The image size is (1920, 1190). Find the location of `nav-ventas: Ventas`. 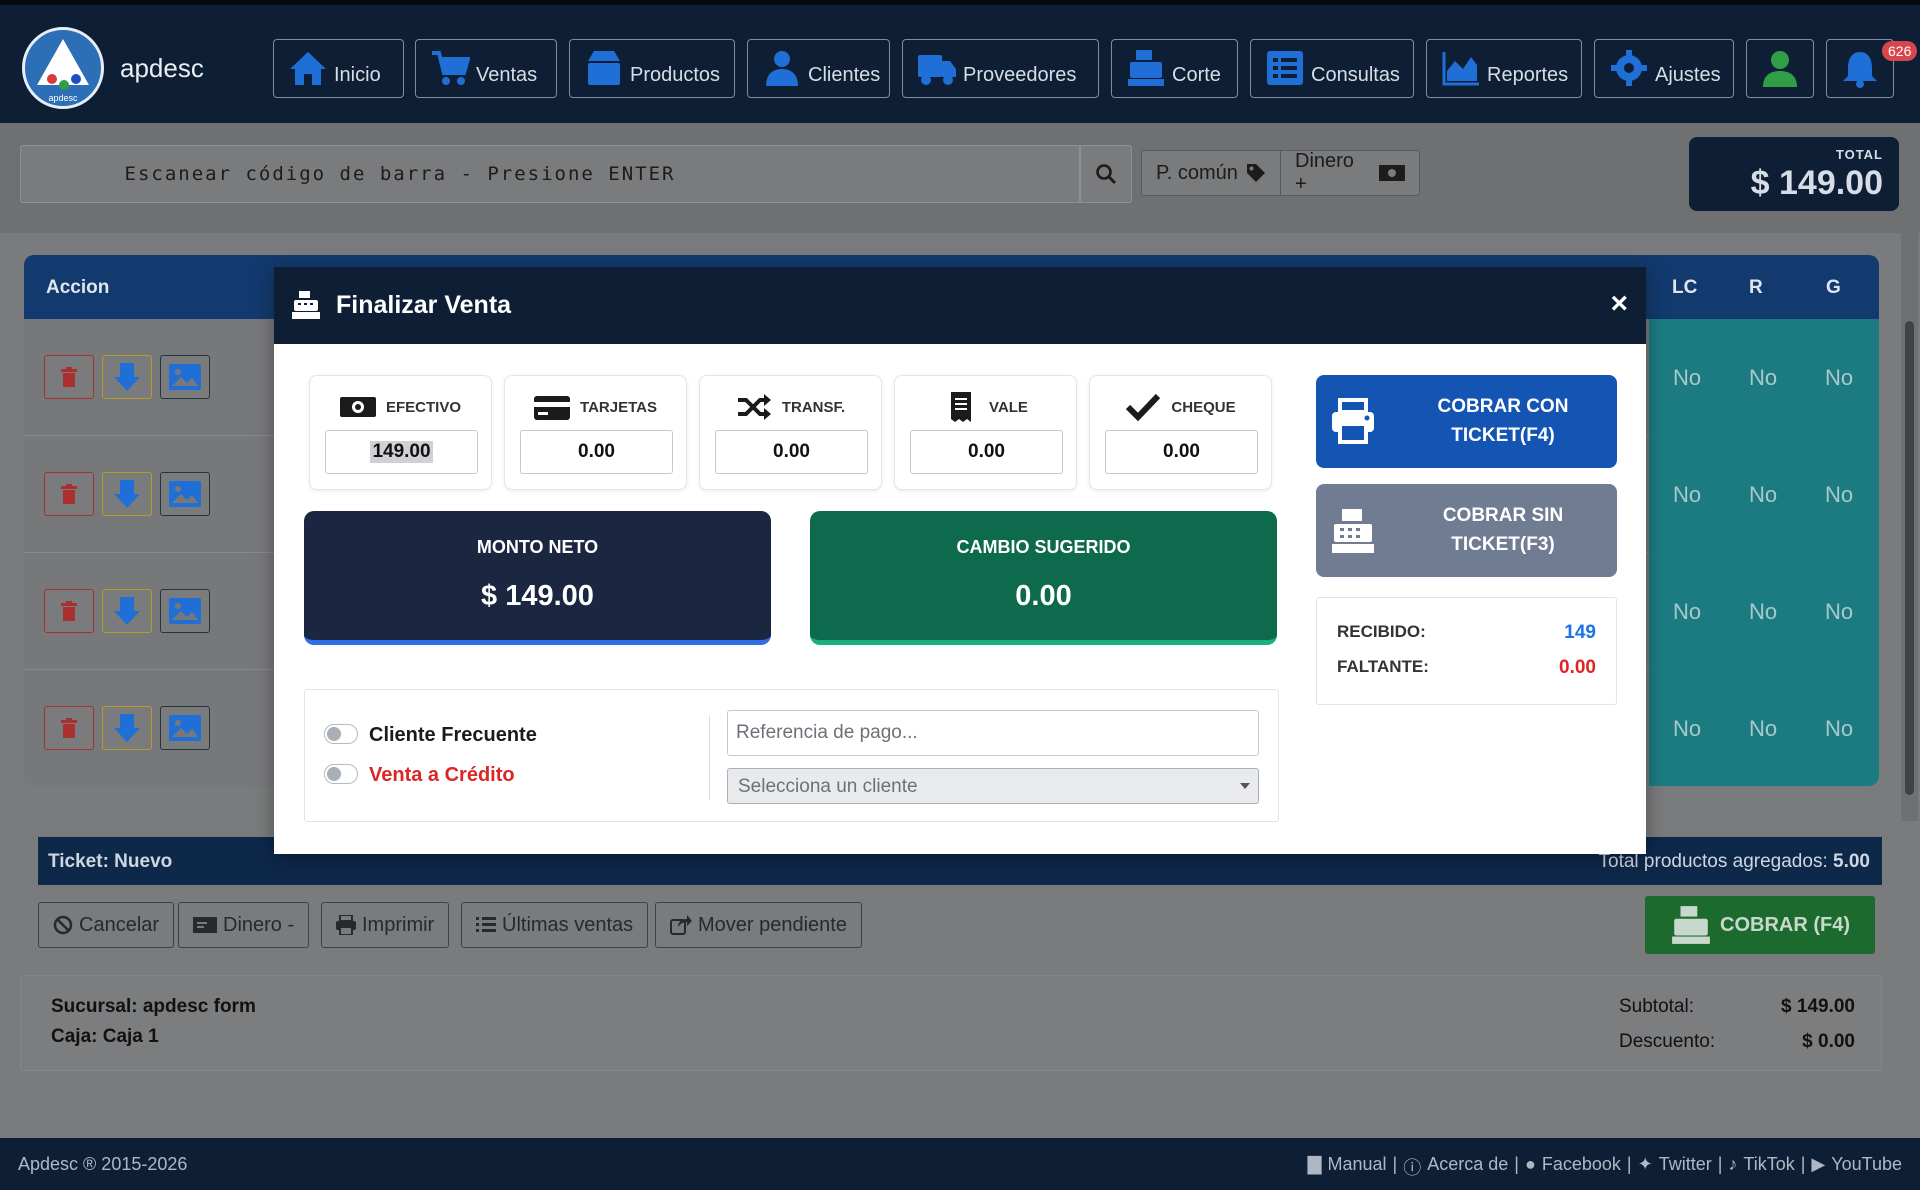

nav-ventas: Ventas is located at coordinates (486, 68).